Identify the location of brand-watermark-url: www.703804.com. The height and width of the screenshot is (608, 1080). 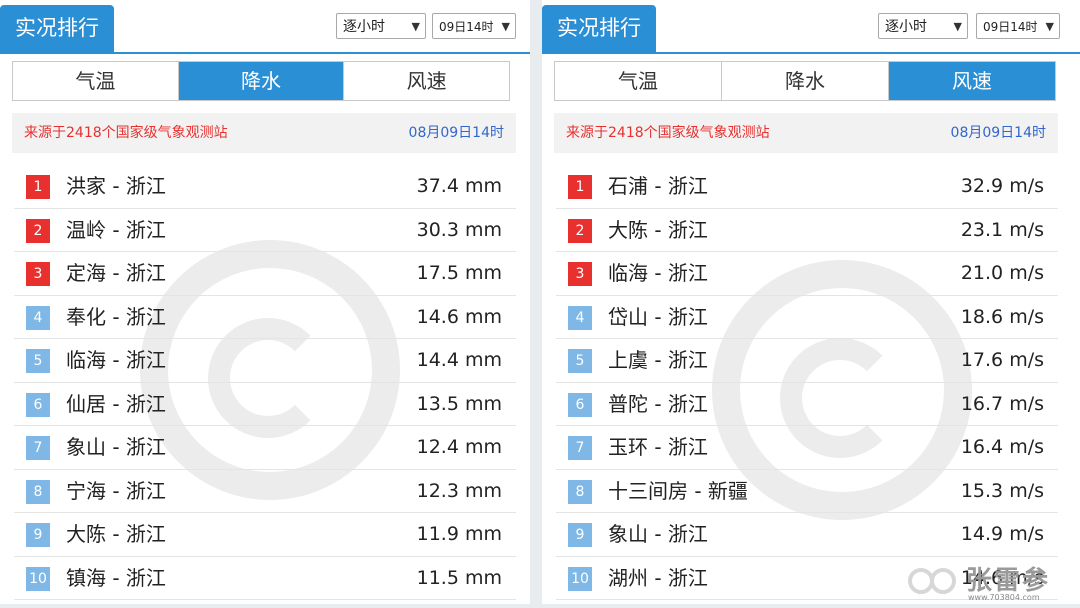
(1004, 597).